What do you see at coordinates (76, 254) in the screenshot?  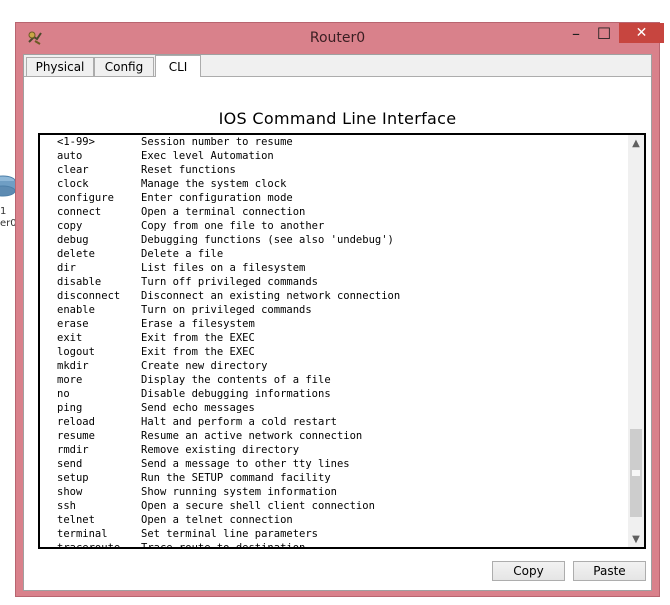 I see `command-name: delete` at bounding box center [76, 254].